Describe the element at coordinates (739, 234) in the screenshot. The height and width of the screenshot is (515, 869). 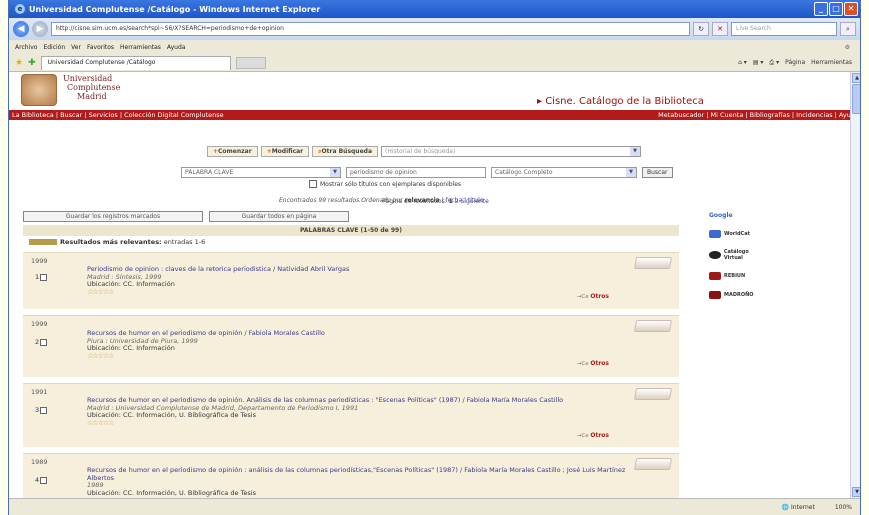
I see `worldcat-link: WorldCat` at that location.